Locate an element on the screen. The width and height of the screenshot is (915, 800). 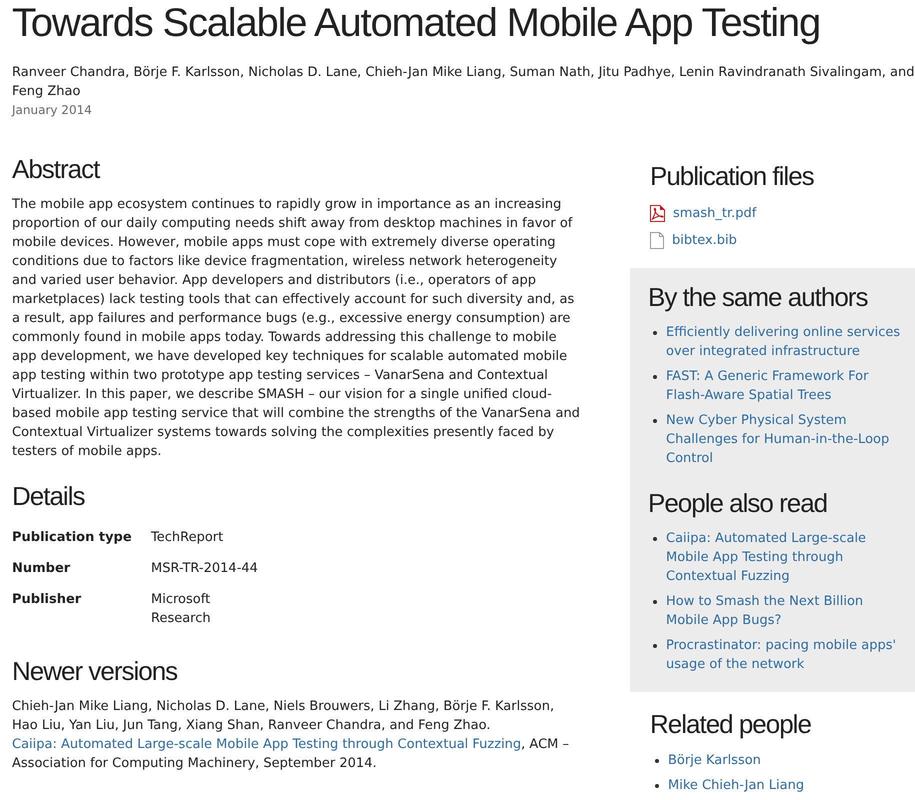
file-link: bibtex.bib is located at coordinates (704, 240).